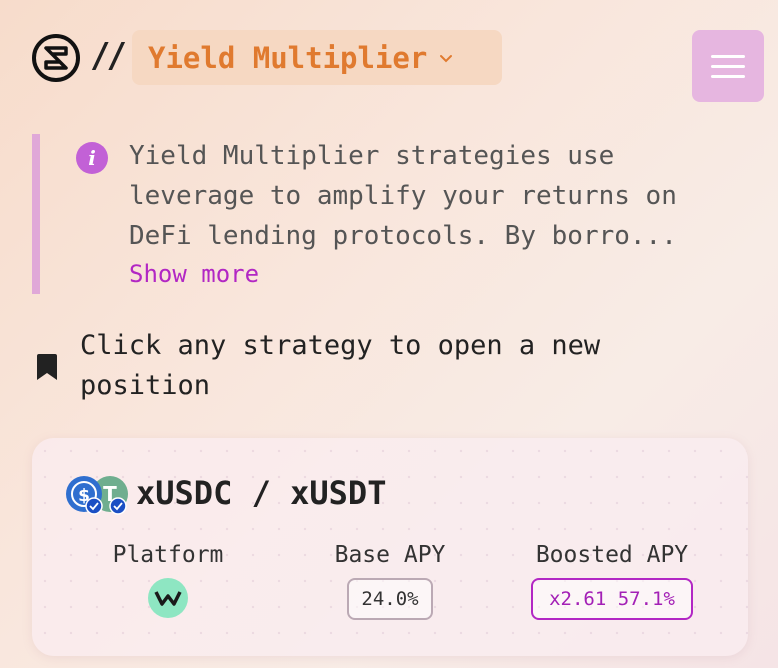  I want to click on info-icon: i, so click(92, 158).